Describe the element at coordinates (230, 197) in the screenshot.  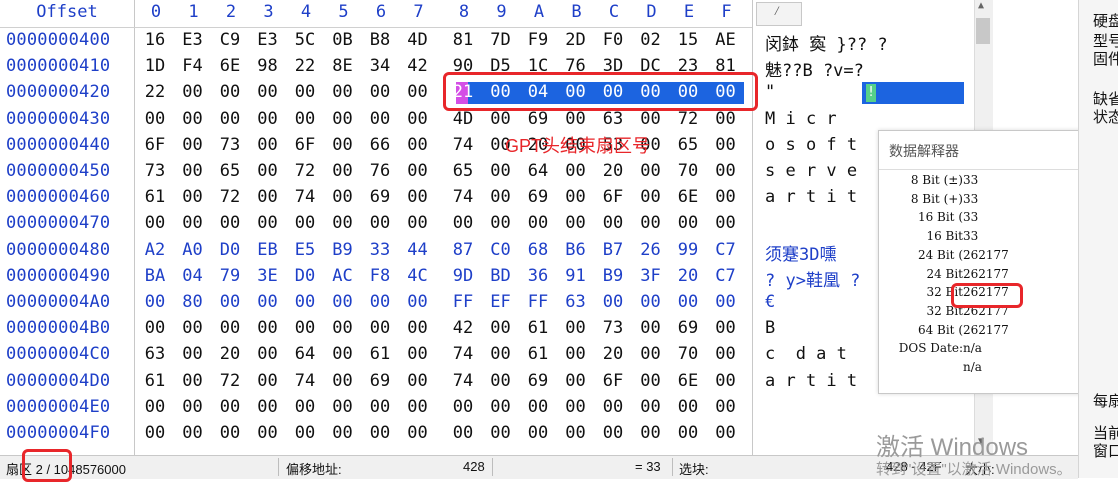
I see `hex-byte: 72` at that location.